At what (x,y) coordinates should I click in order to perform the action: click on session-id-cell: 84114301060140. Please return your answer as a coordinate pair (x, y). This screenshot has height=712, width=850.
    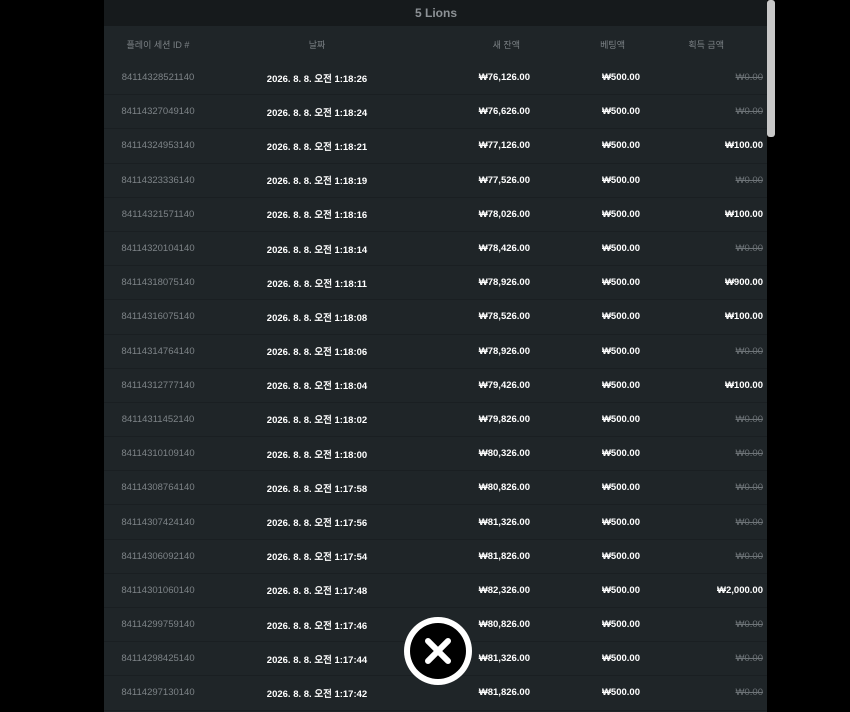
    Looking at the image, I should click on (158, 590).